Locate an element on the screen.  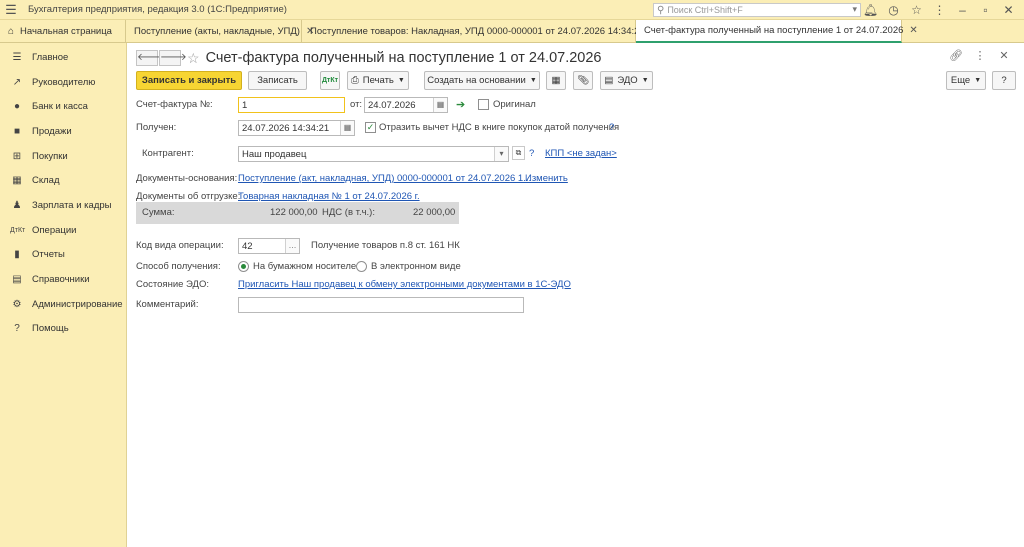
counterparty-input: Наш продавец ▾ is located at coordinates (373, 154).